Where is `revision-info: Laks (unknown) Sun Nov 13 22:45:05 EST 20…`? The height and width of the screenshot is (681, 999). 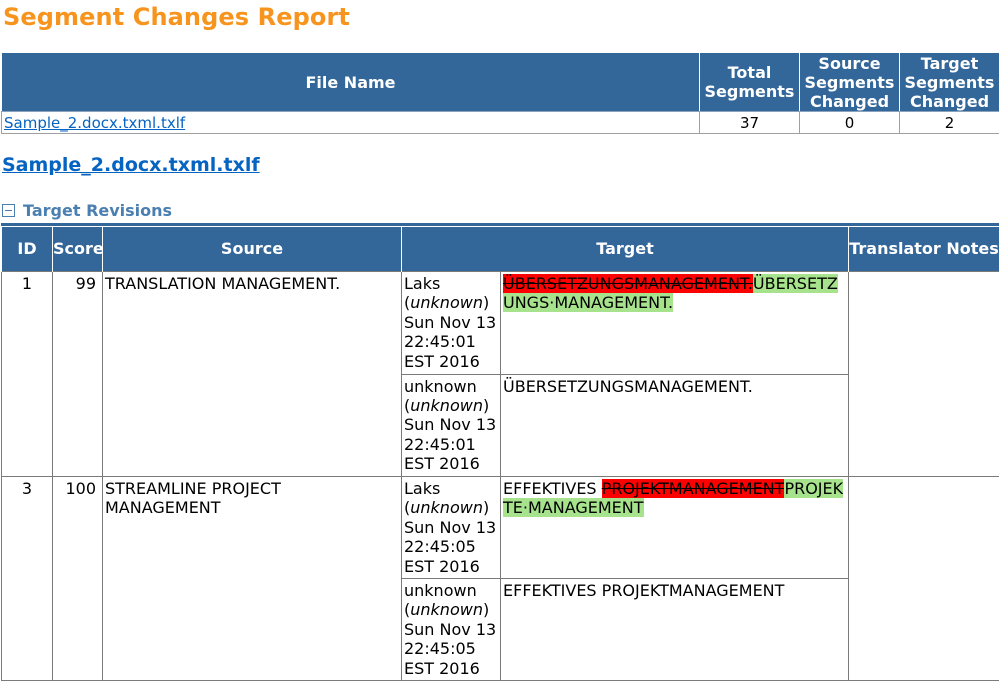
revision-info: Laks (unknown) Sun Nov 13 22:45:05 EST 20… is located at coordinates (451, 527).